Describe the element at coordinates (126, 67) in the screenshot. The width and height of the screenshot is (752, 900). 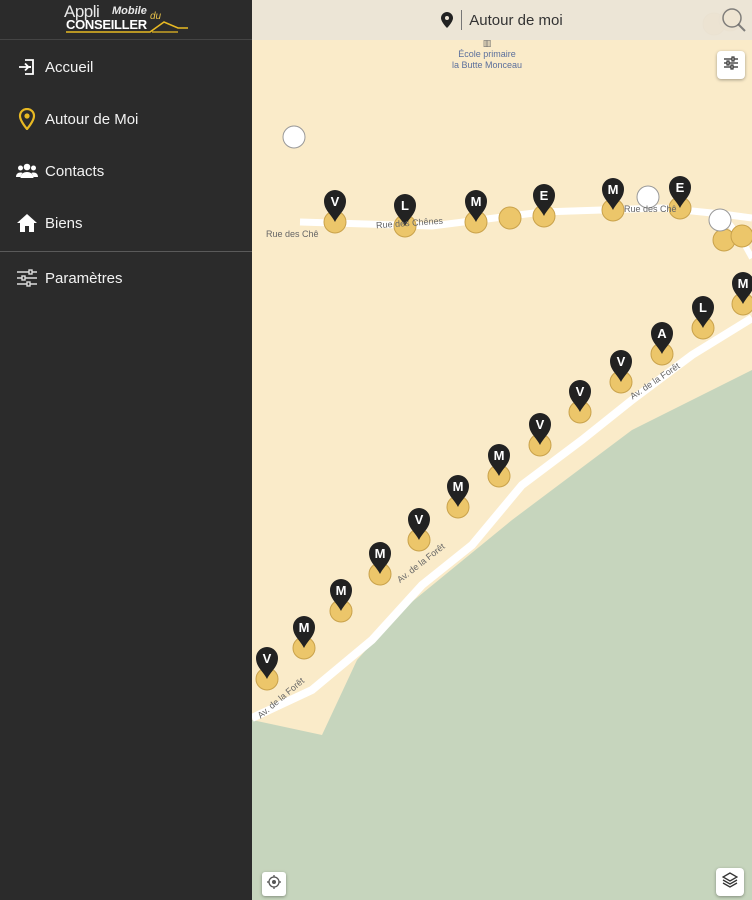
I see `nav-item-accueil: Accueil` at that location.